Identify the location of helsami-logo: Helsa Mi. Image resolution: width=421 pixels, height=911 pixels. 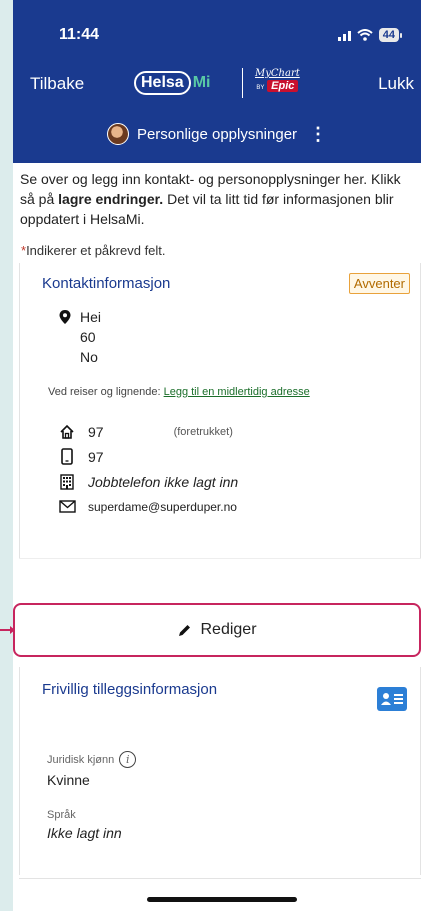
(172, 83).